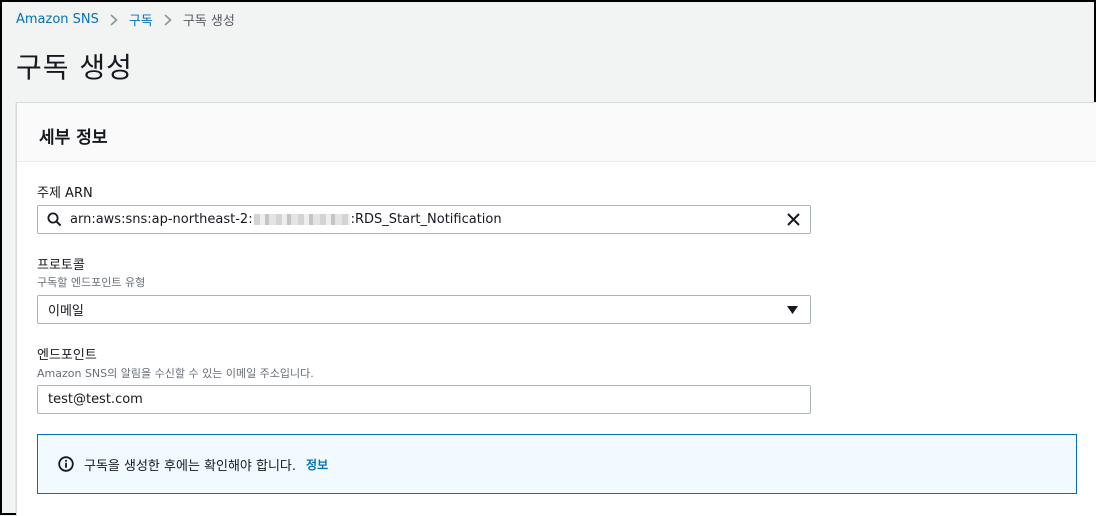 The image size is (1096, 516). I want to click on topic-arn-prefix: arn:aws:sns:ap-northeast-2:, so click(161, 219).